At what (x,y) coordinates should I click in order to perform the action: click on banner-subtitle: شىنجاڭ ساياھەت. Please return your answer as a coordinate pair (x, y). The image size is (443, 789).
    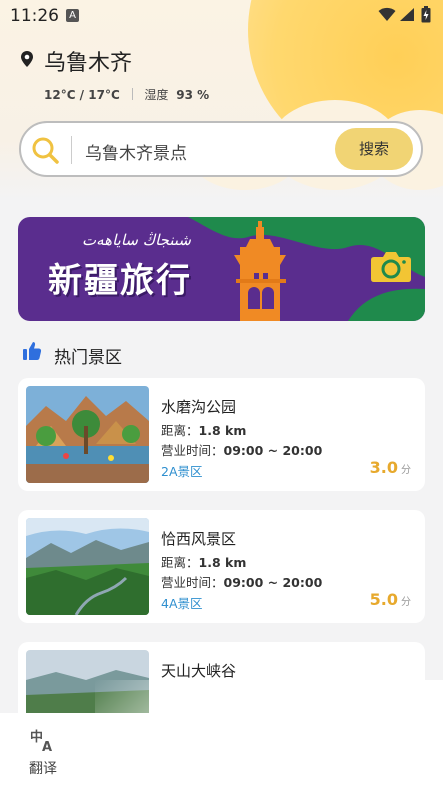
    Looking at the image, I should click on (136, 240).